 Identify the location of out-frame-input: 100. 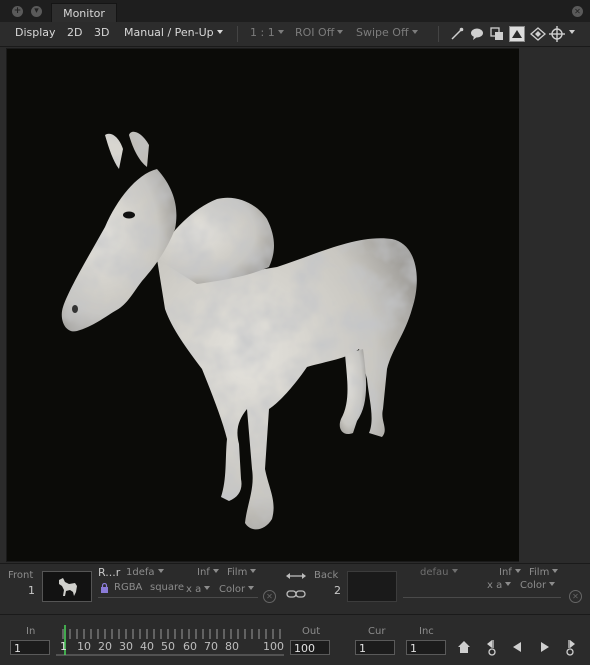
(310, 647).